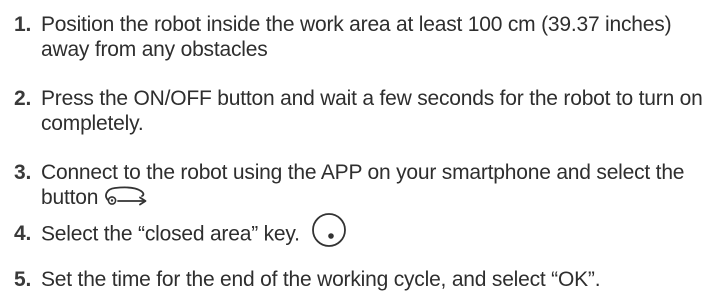  I want to click on step-number: 5., so click(23, 279).